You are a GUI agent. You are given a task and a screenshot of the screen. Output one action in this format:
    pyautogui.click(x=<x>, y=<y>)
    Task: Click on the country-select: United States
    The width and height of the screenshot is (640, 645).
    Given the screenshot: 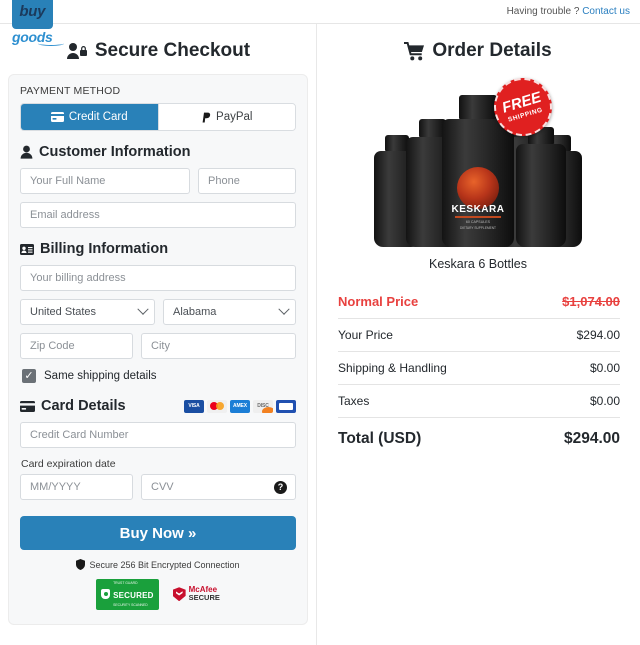 What is the action you would take?
    pyautogui.click(x=87, y=312)
    